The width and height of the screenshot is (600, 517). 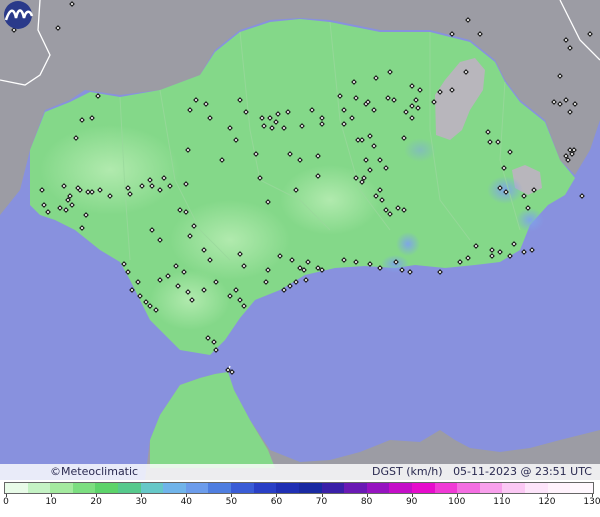 What do you see at coordinates (411, 502) in the screenshot?
I see `legend-tick-label: 90` at bounding box center [411, 502].